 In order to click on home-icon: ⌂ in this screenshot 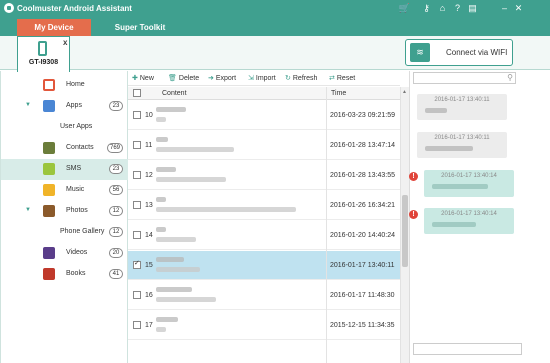, I will do `click(442, 8)`.